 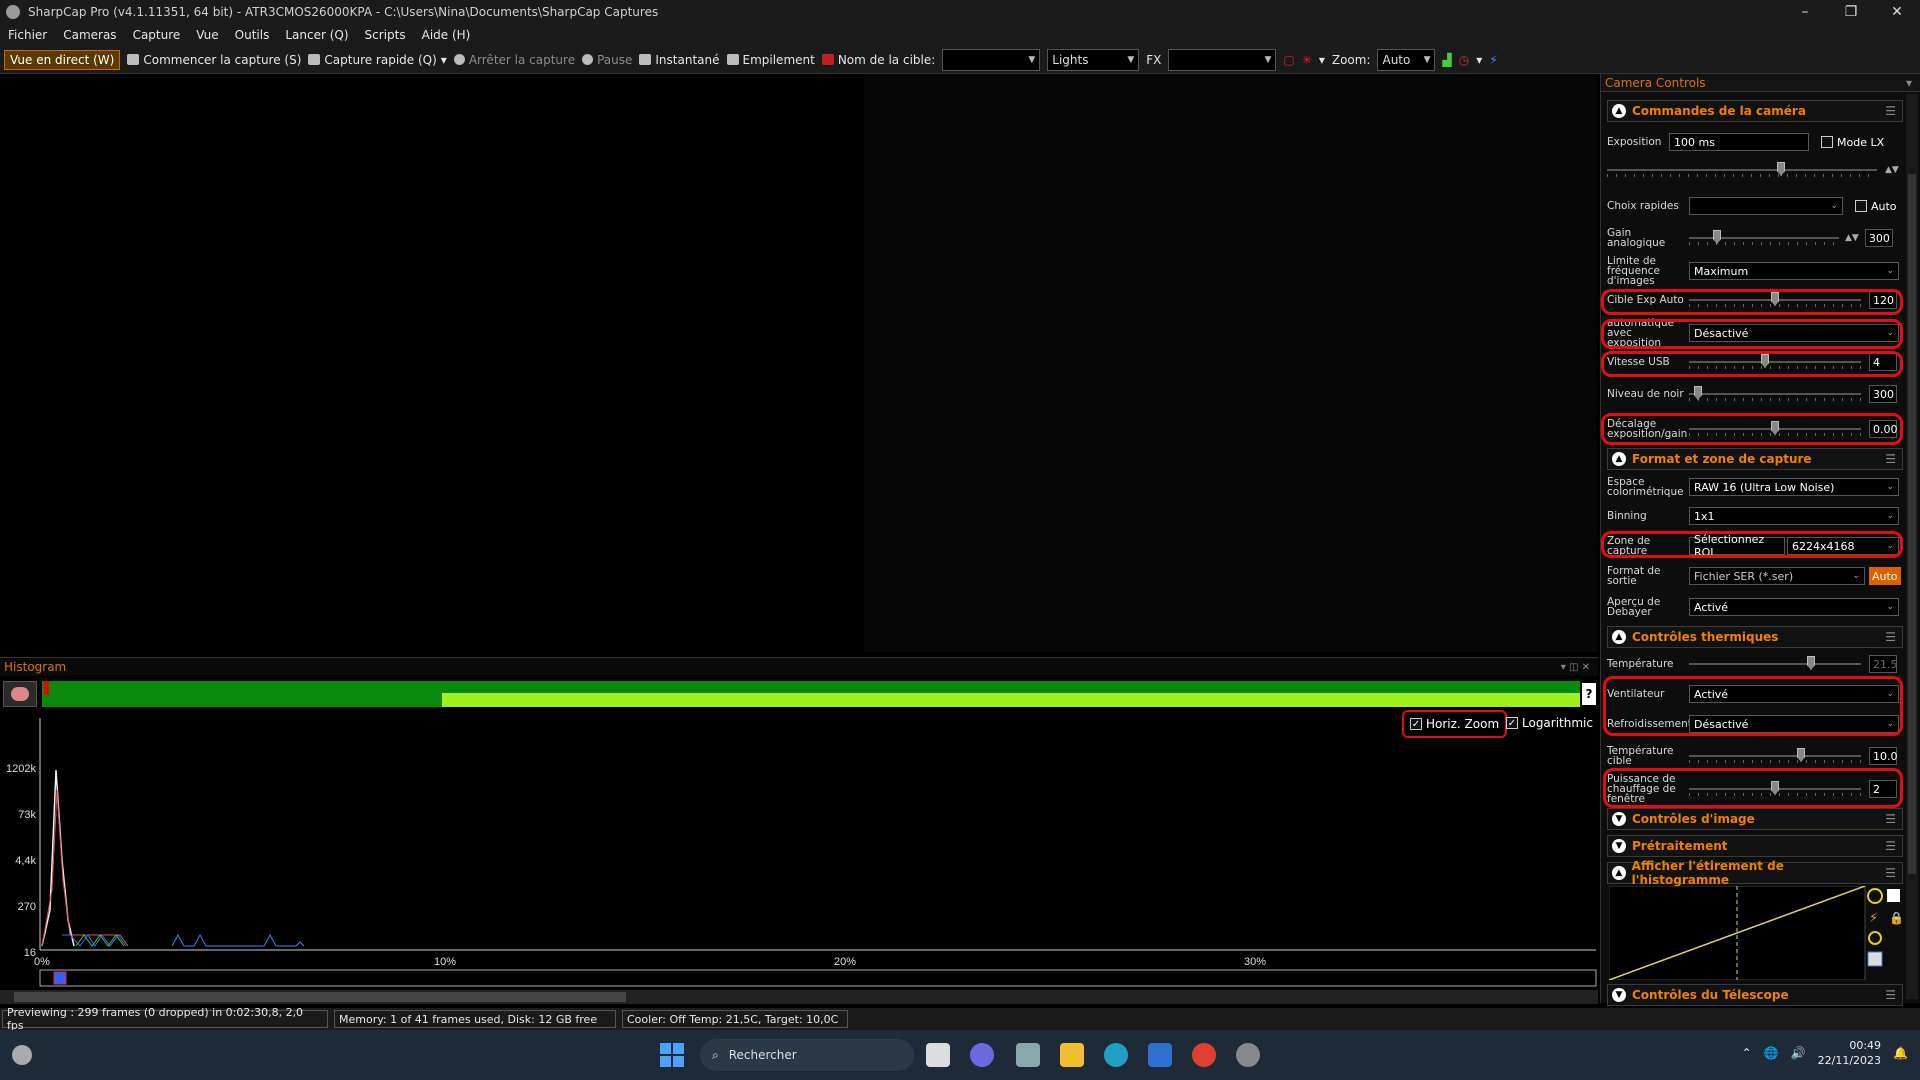 What do you see at coordinates (1775, 362) in the screenshot?
I see `usb-speed-slider` at bounding box center [1775, 362].